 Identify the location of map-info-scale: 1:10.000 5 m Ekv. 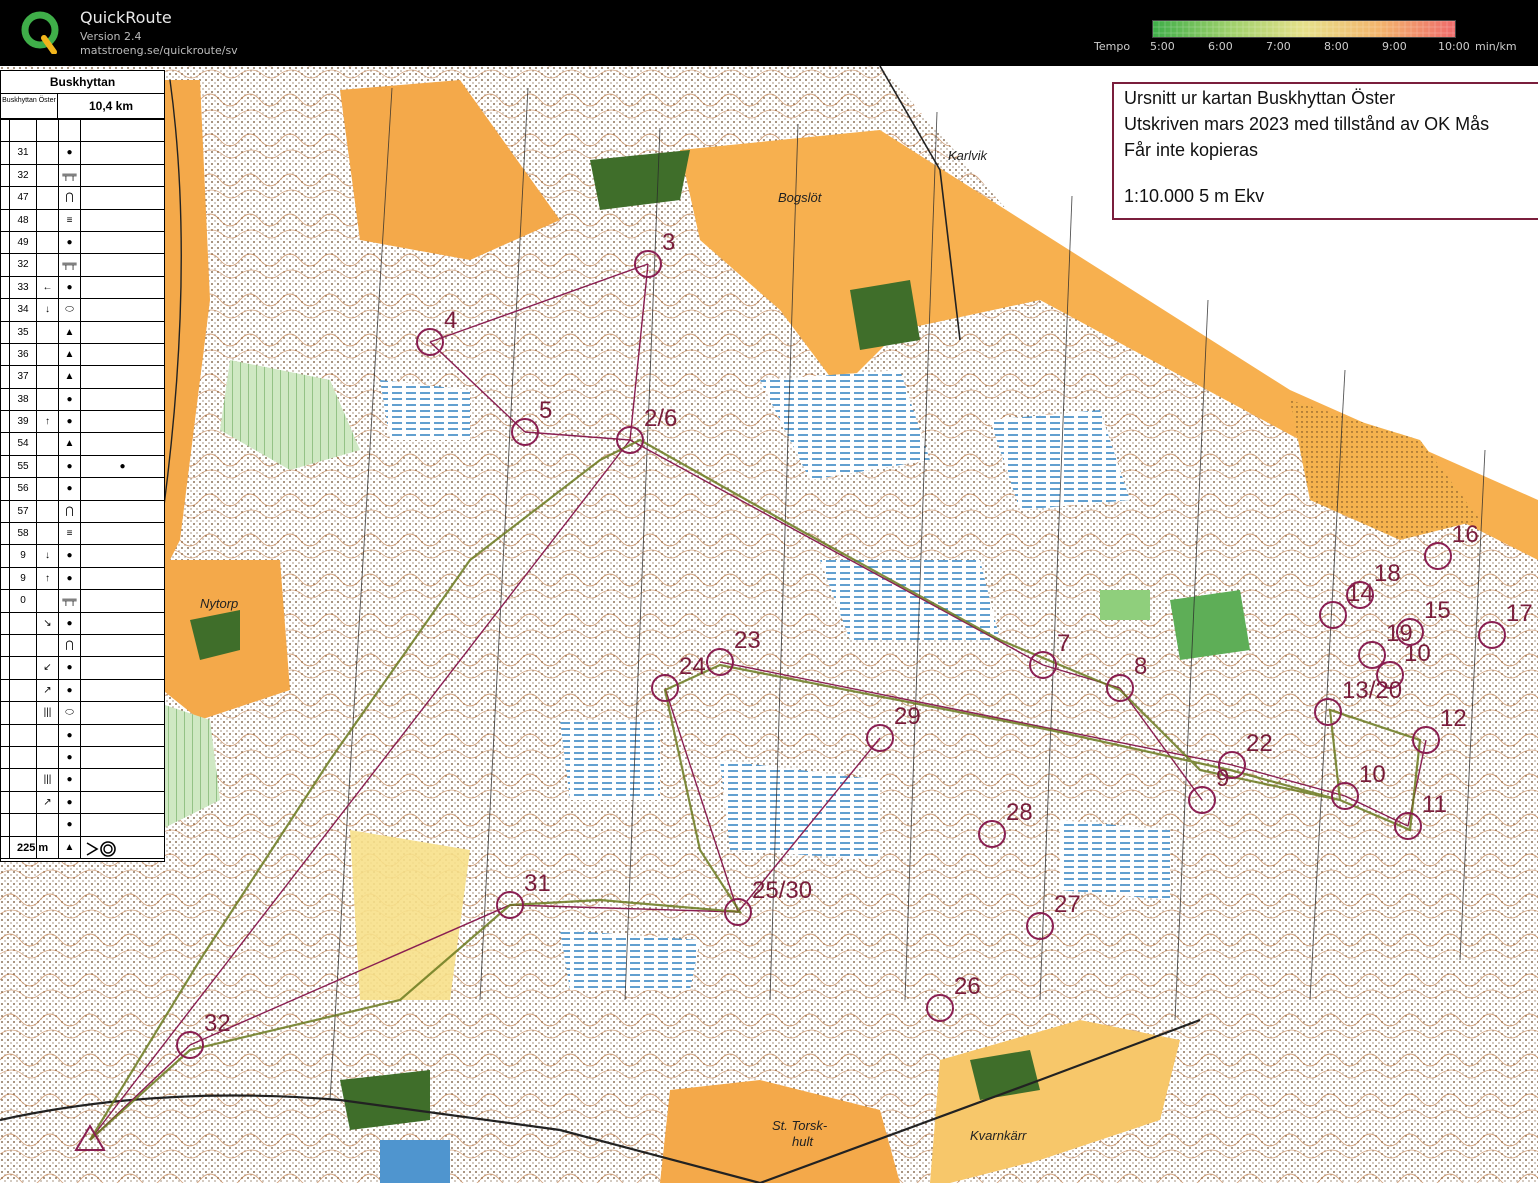
(1194, 196).